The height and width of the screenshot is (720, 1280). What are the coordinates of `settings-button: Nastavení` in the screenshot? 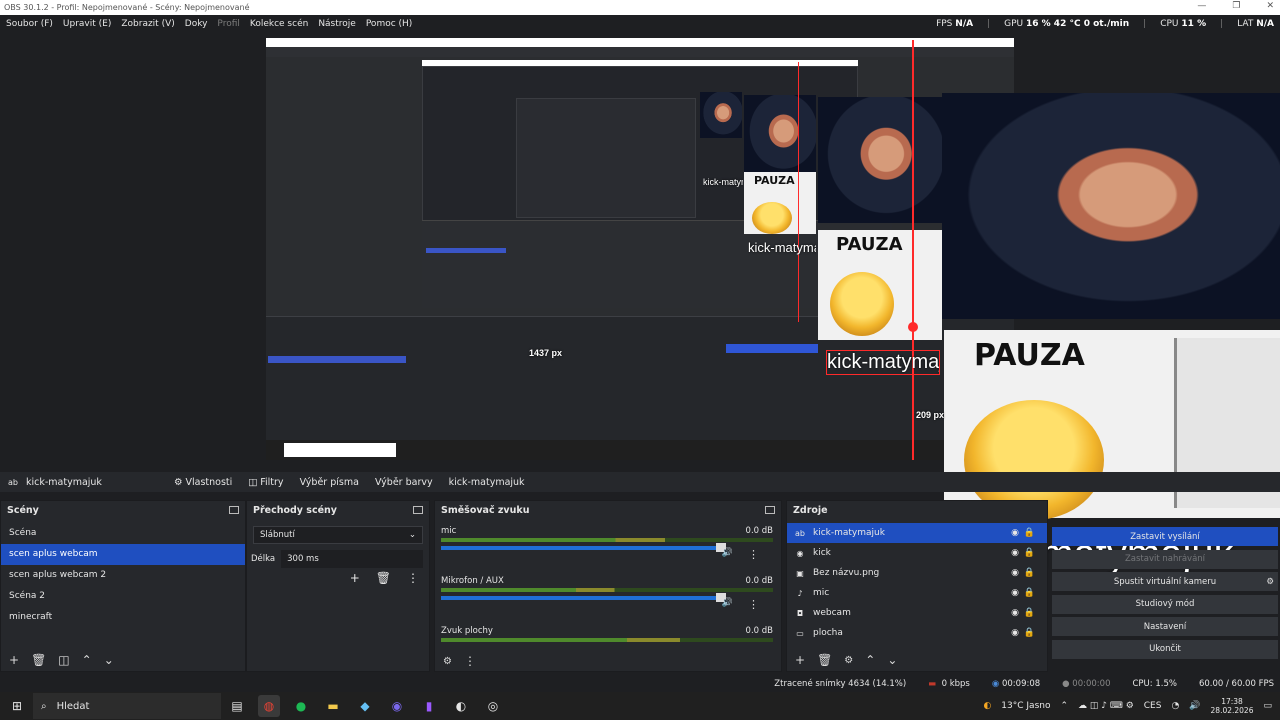 It's located at (1165, 626).